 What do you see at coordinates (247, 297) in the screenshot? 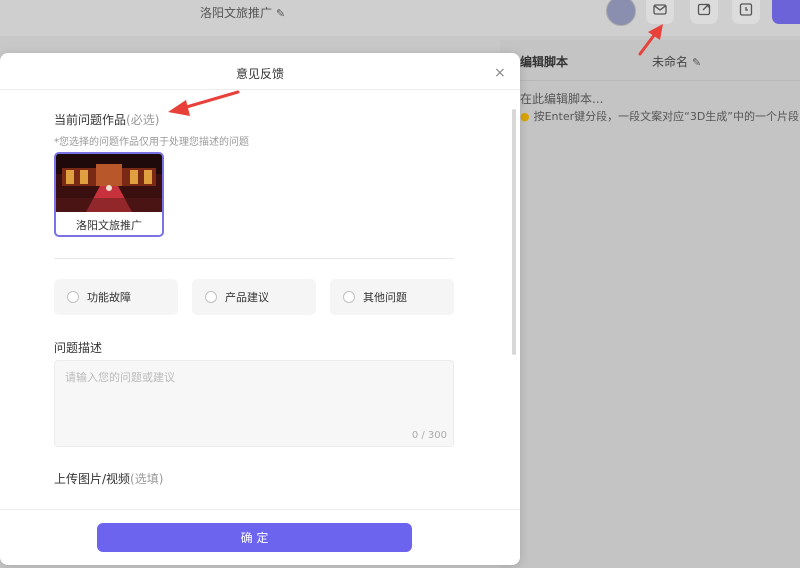
I see `type-option-label: 产品建议` at bounding box center [247, 297].